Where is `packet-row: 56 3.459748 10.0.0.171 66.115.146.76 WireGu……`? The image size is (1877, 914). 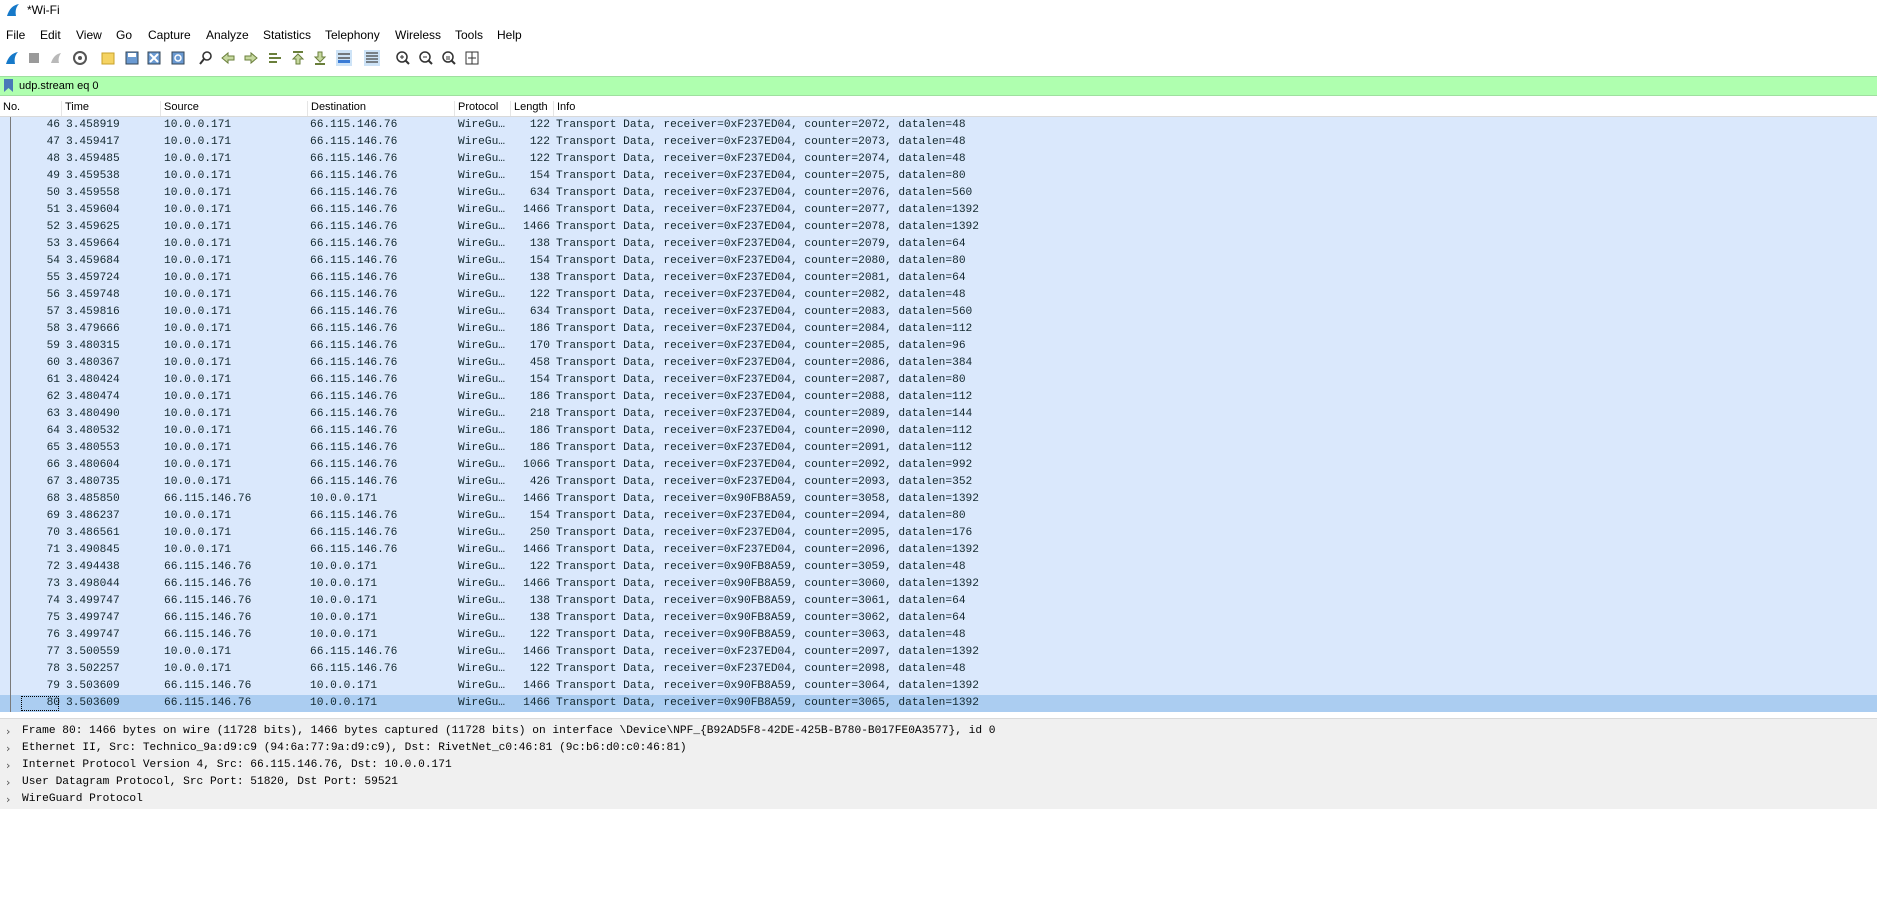 packet-row: 56 3.459748 10.0.0.171 66.115.146.76 WireGu…… is located at coordinates (938, 295).